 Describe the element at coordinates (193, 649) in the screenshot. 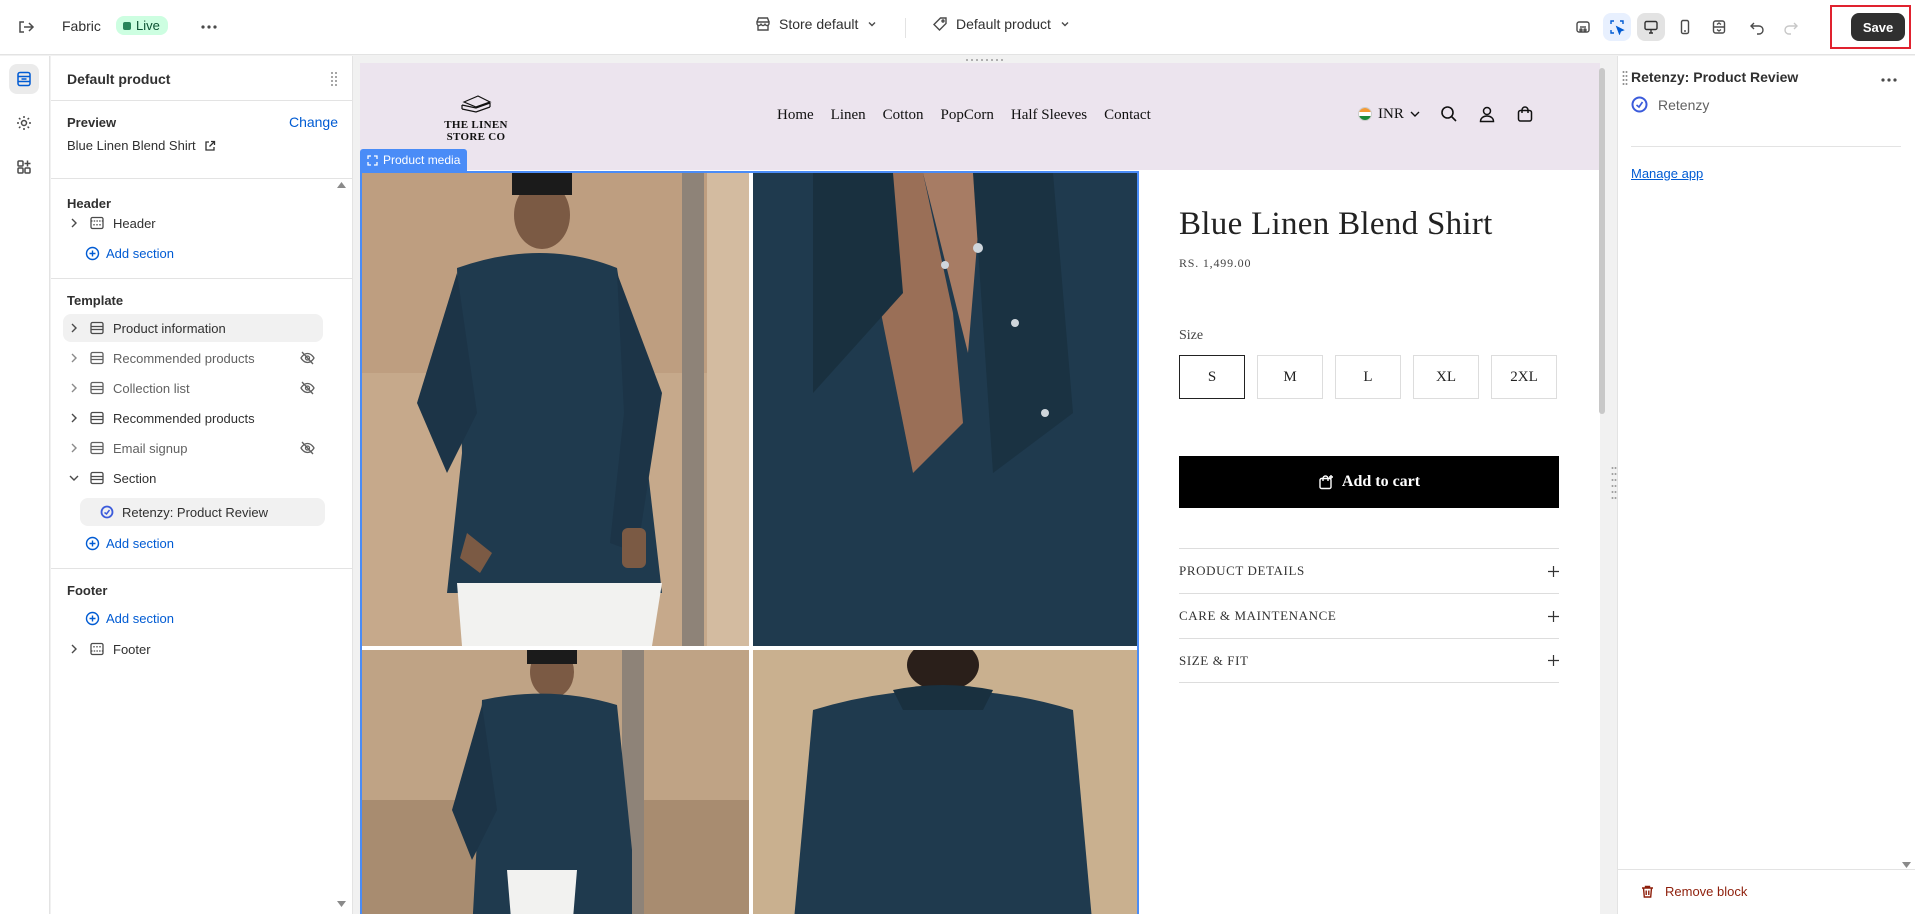

I see `tree-item-footer: Footer` at that location.